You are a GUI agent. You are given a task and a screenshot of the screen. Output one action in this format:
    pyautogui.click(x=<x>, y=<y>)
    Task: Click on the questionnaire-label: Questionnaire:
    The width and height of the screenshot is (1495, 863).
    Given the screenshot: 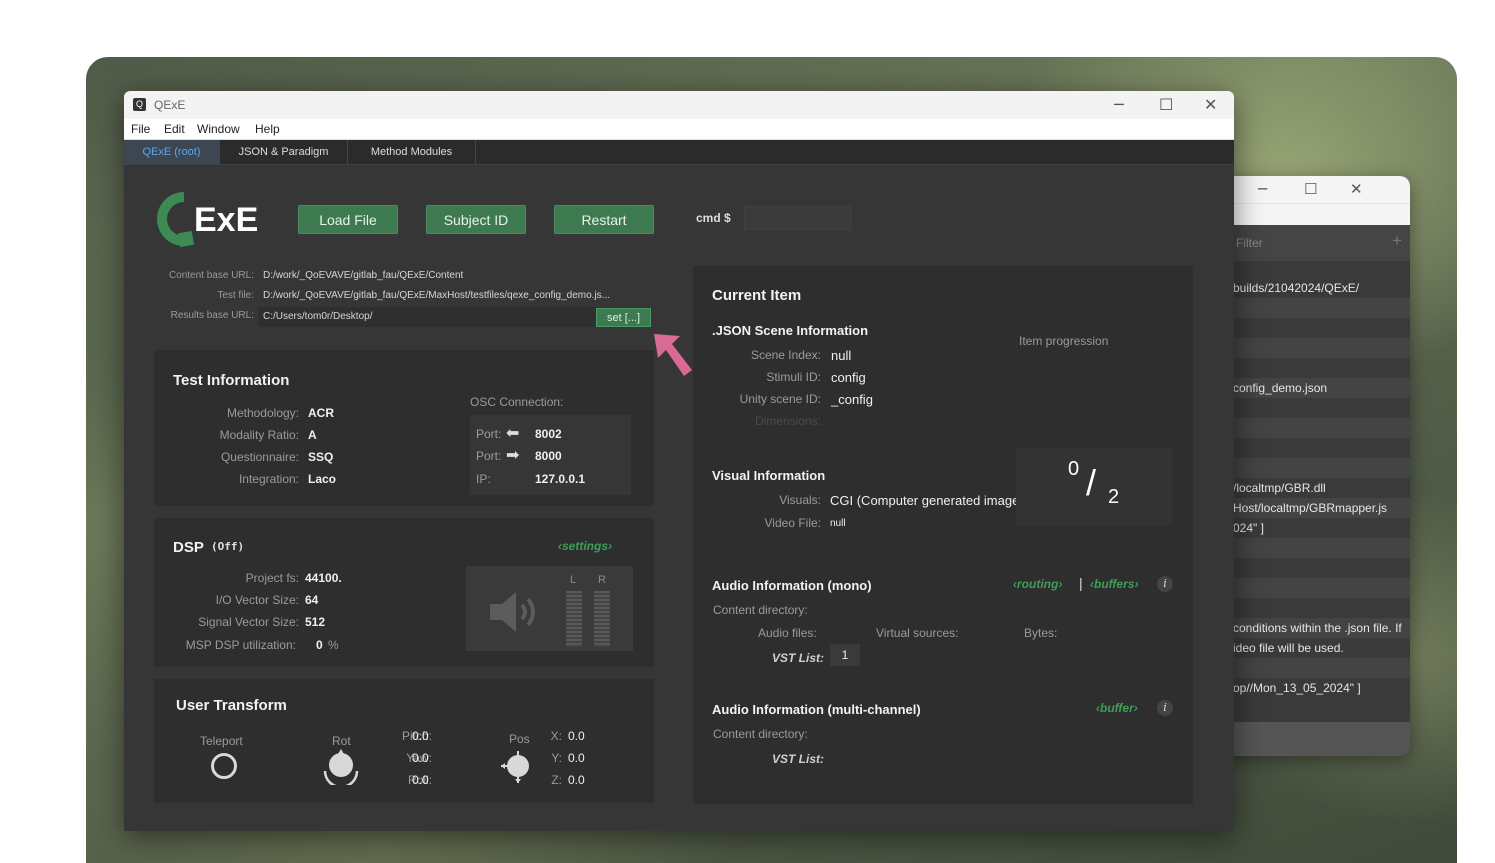 What is the action you would take?
    pyautogui.click(x=259, y=457)
    